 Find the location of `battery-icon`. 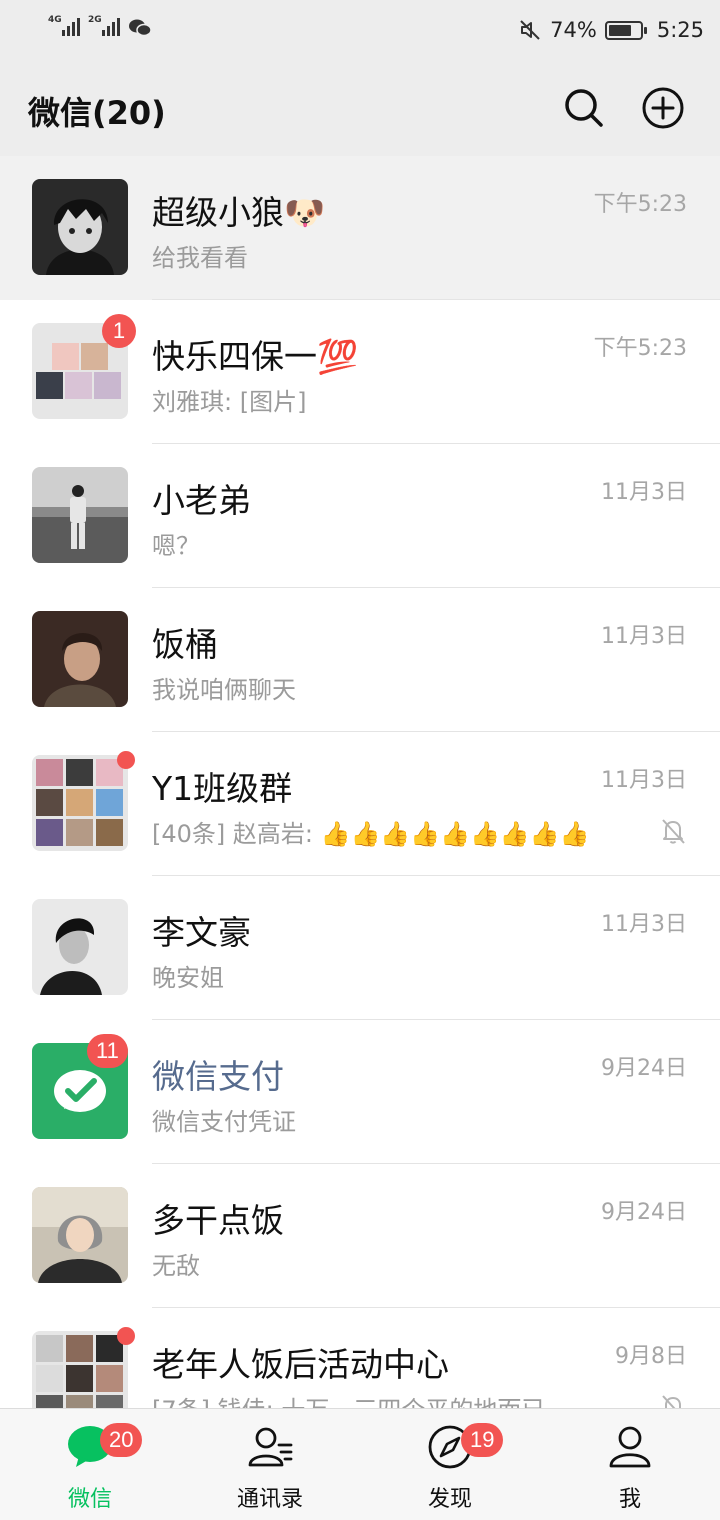

battery-icon is located at coordinates (625, 30).